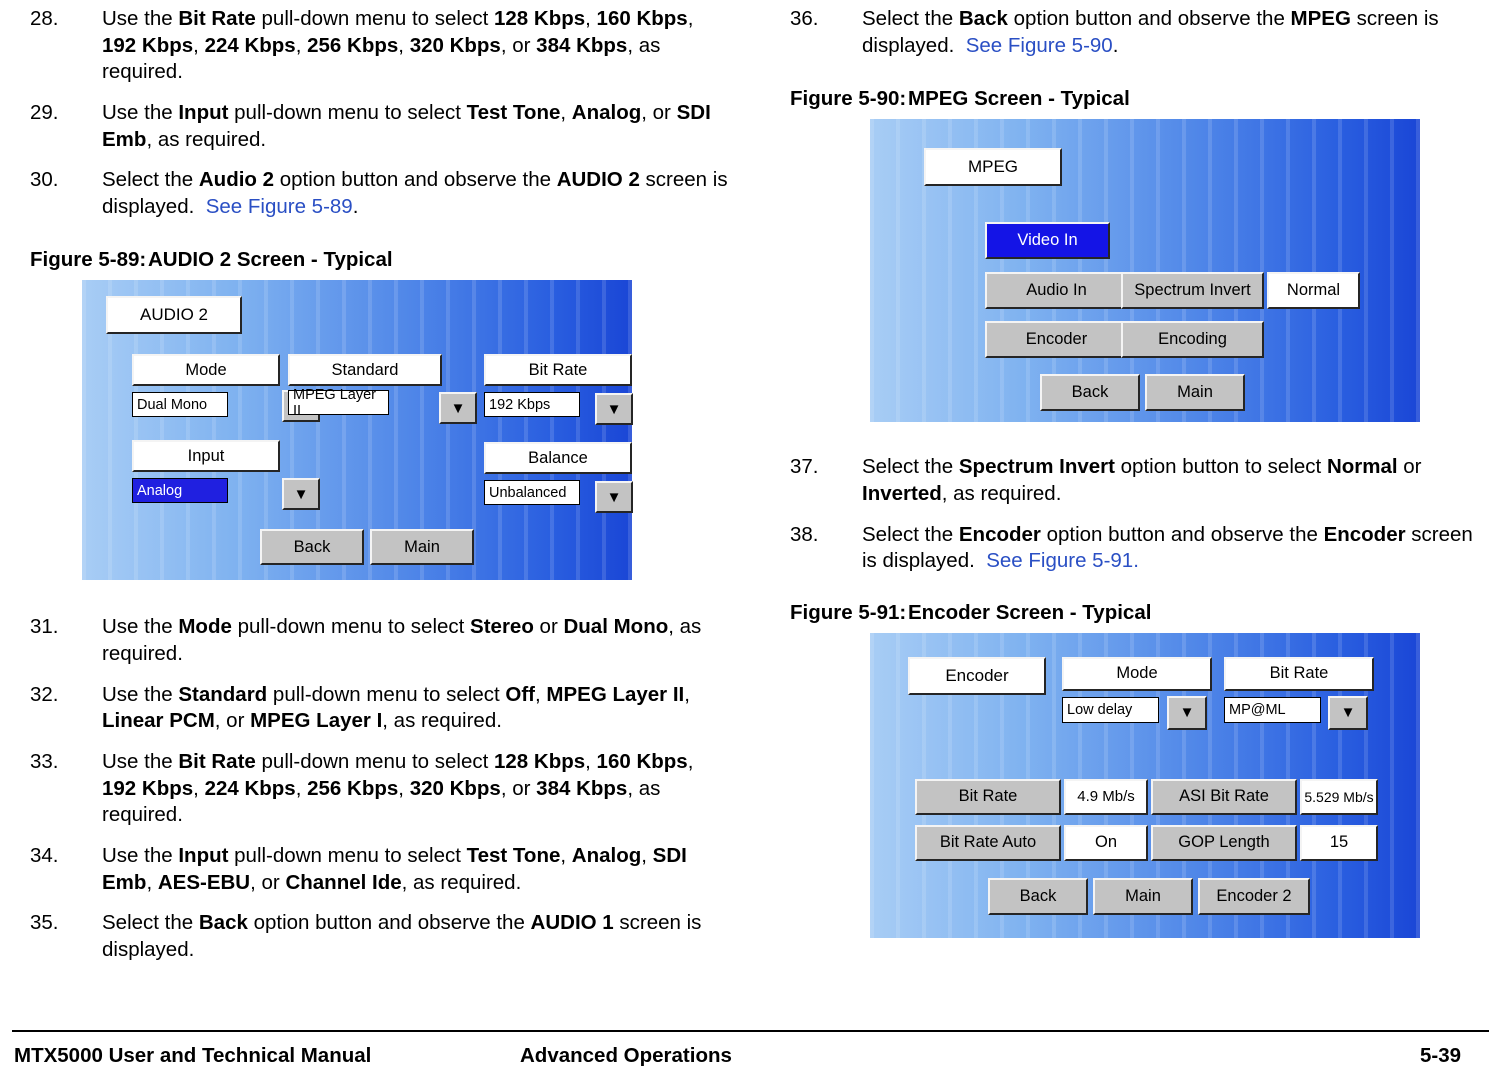 The height and width of the screenshot is (1091, 1501). I want to click on gop-length-label-button: GOP Length, so click(1224, 842).